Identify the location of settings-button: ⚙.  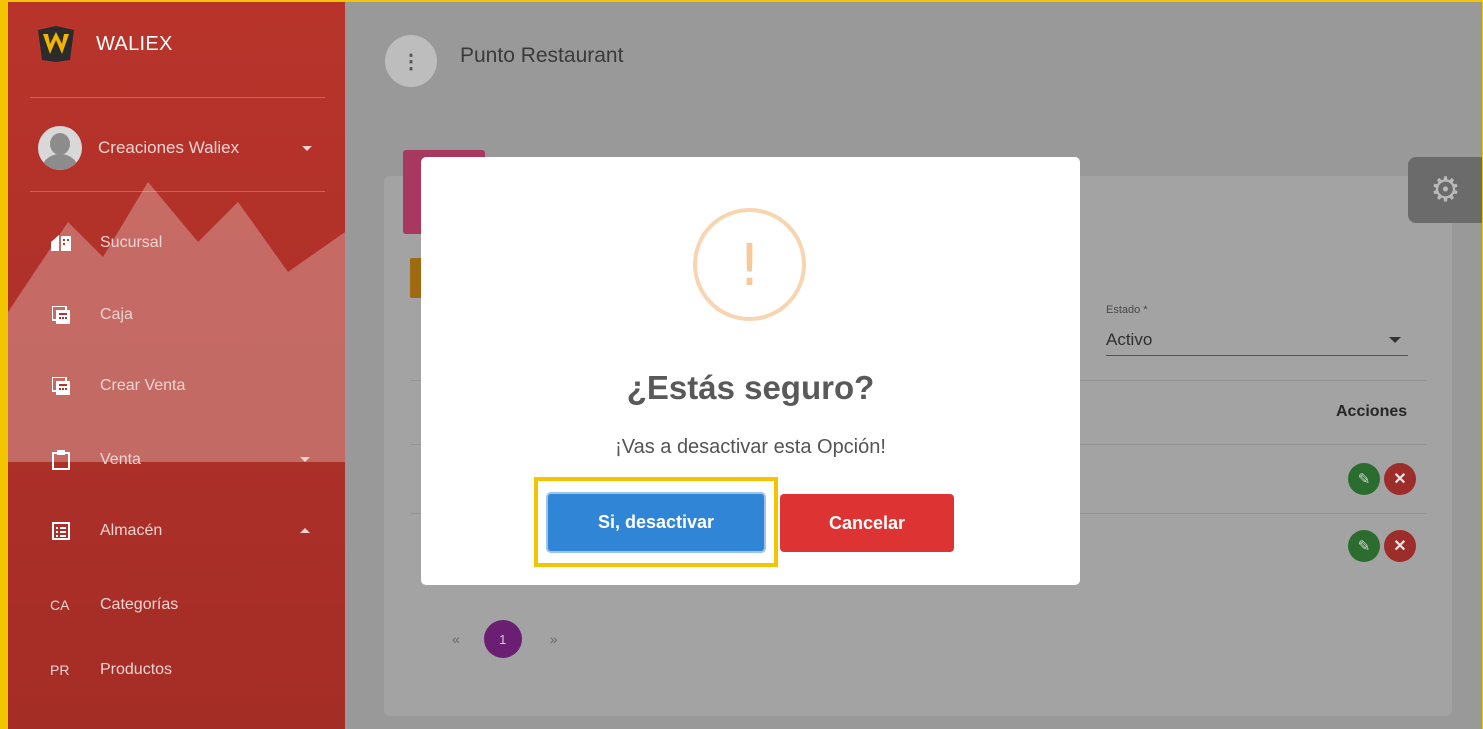
(1445, 190).